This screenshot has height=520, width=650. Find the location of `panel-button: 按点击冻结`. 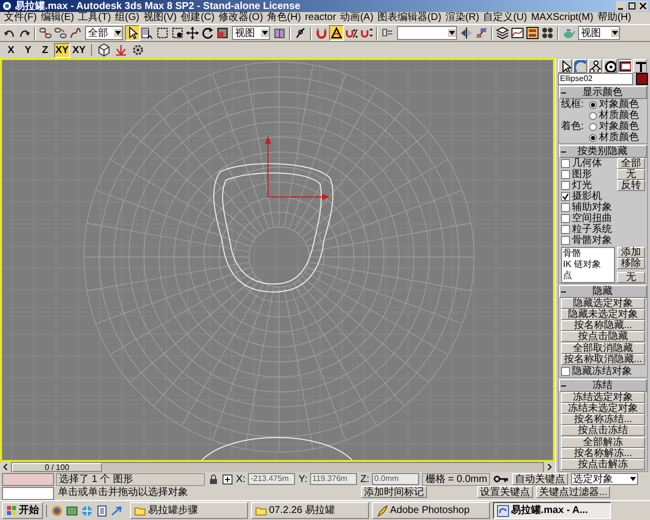

panel-button: 按点击冻结 is located at coordinates (603, 430).